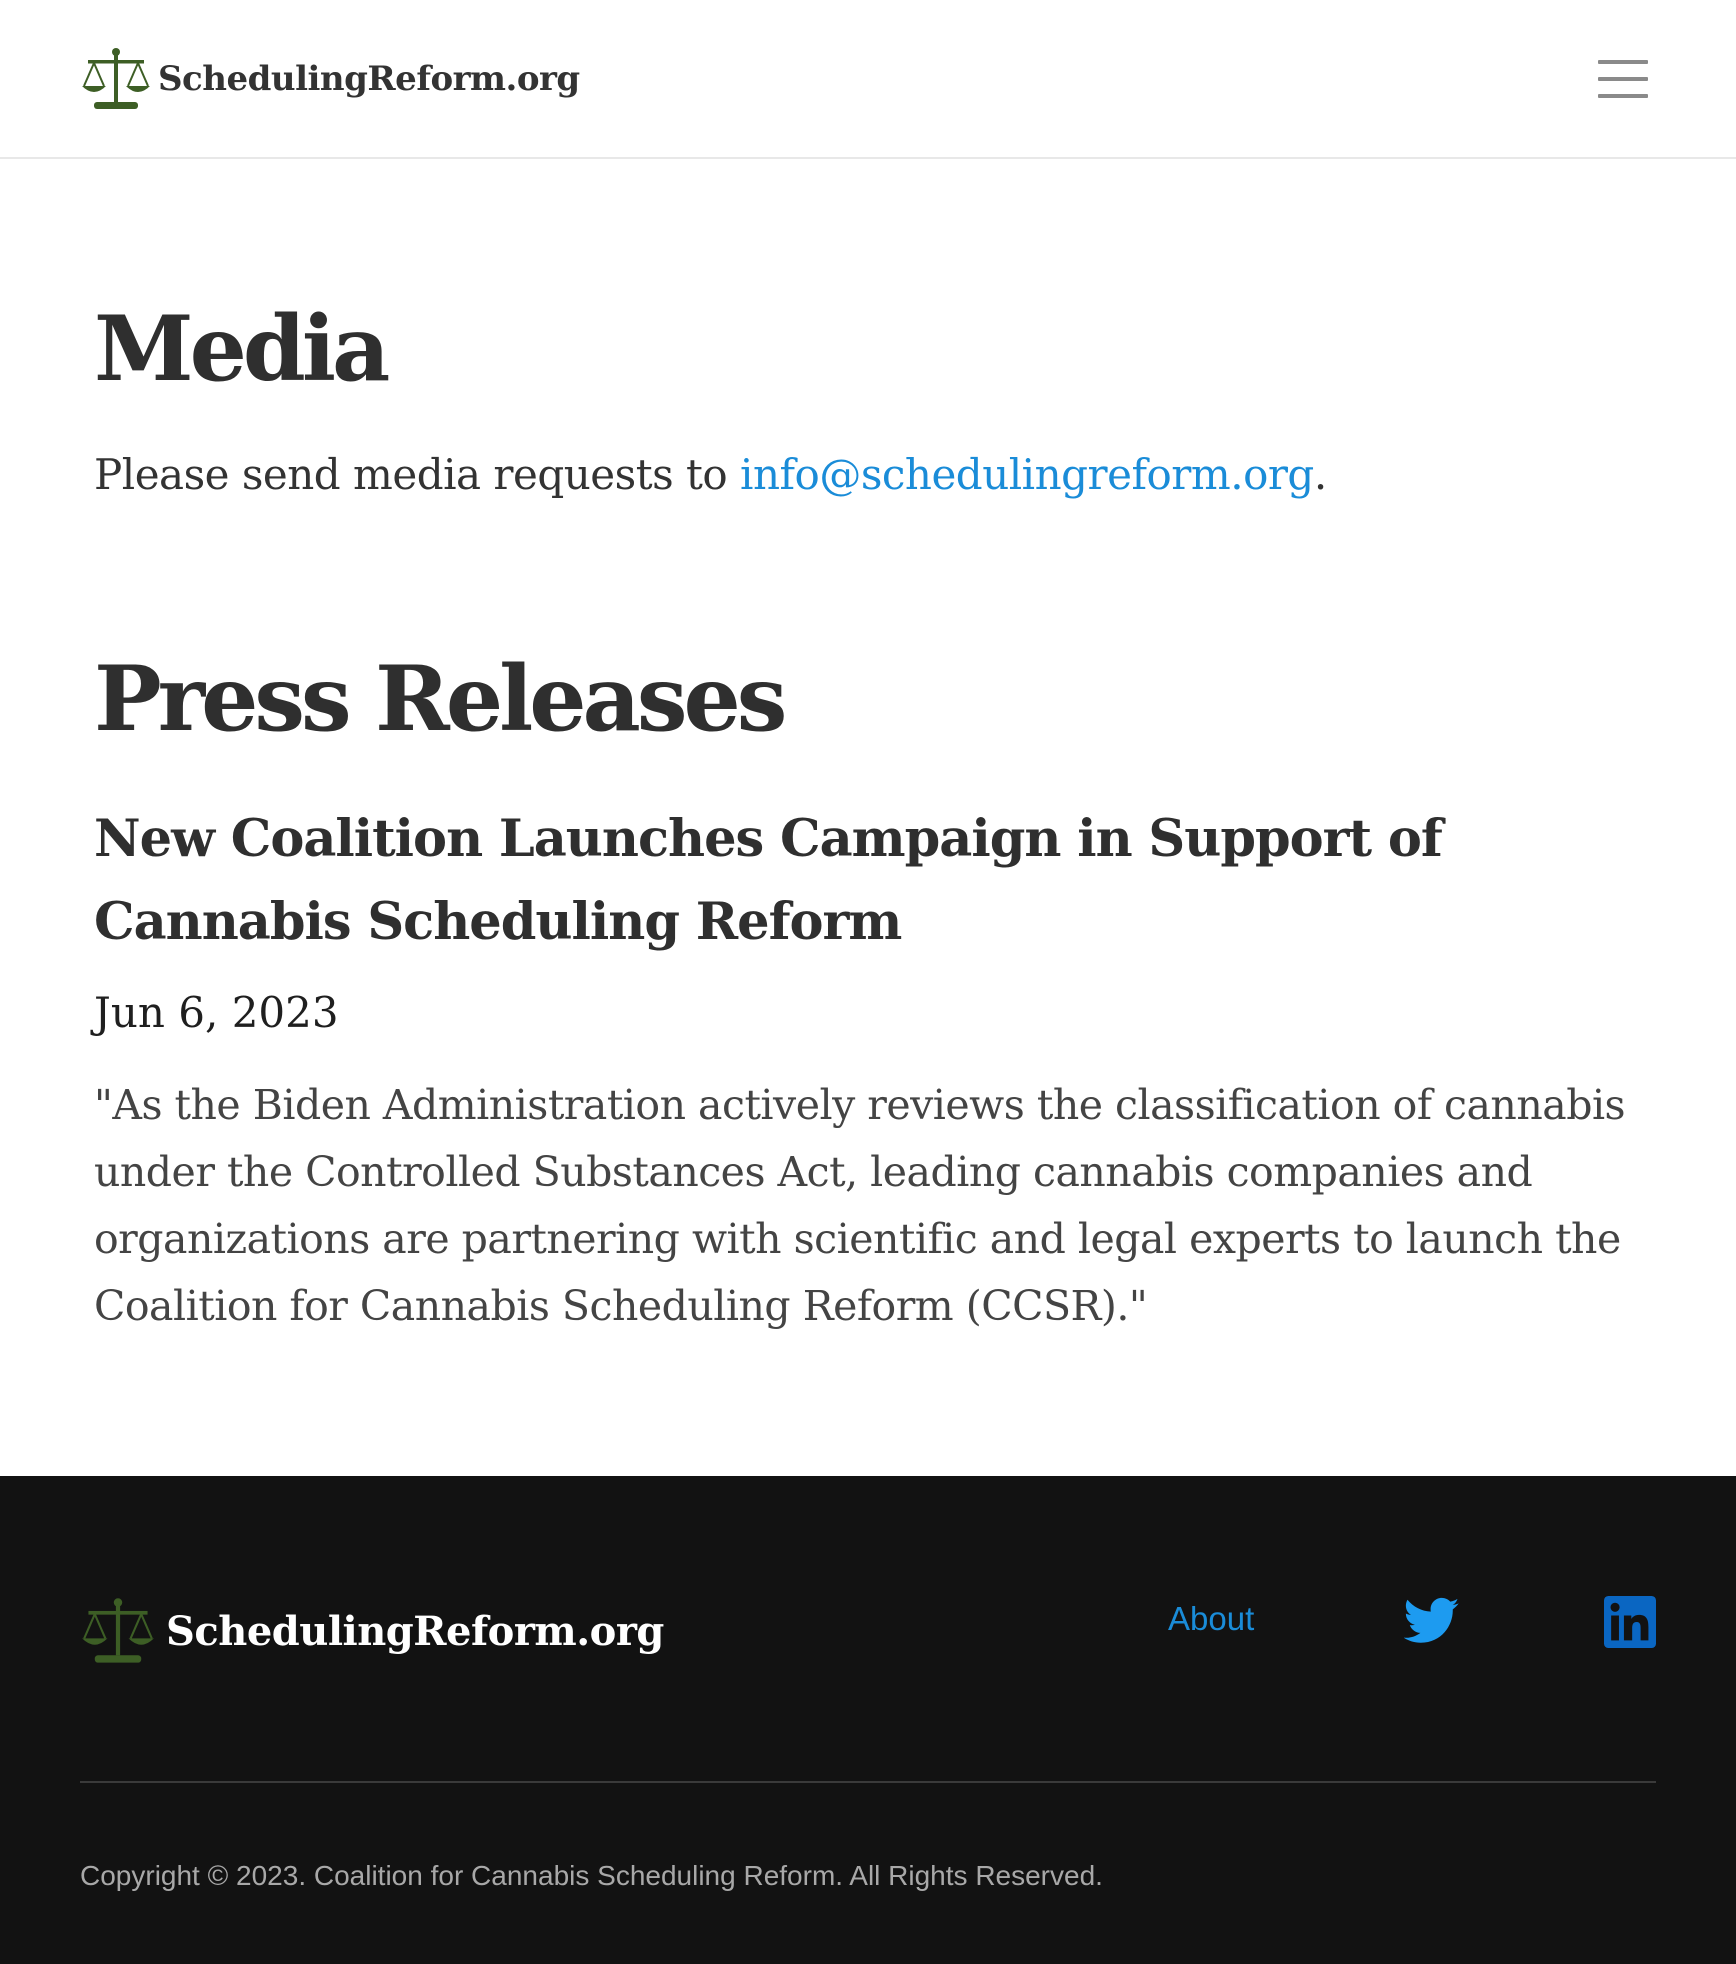 The width and height of the screenshot is (1736, 1964). I want to click on footer-brand-name: SchedulingReform.org, so click(415, 1631).